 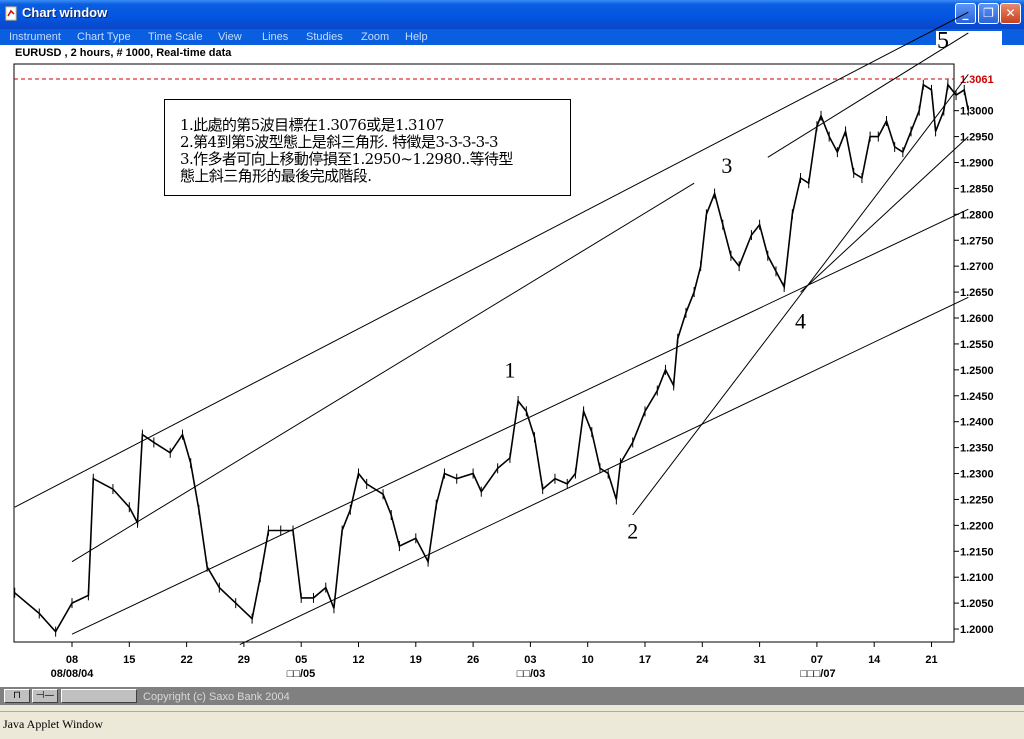 What do you see at coordinates (977, 80) in the screenshot?
I see `current-price-label: 1.3061` at bounding box center [977, 80].